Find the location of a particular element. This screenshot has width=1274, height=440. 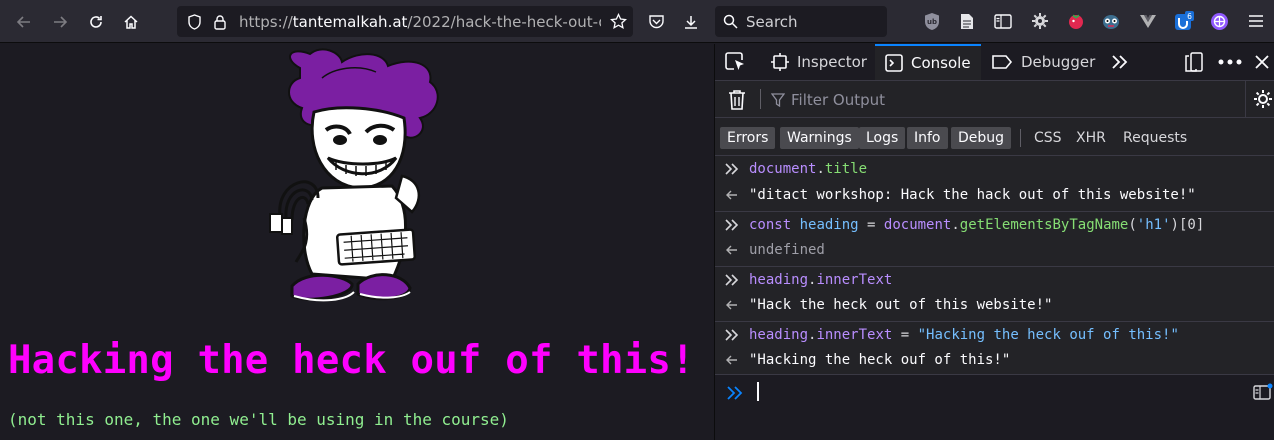

console-icon is located at coordinates (894, 63).